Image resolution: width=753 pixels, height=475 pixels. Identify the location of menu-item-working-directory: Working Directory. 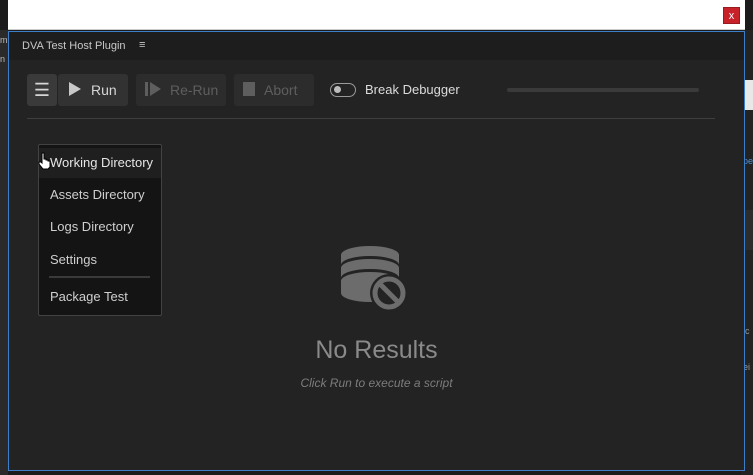
(100, 163).